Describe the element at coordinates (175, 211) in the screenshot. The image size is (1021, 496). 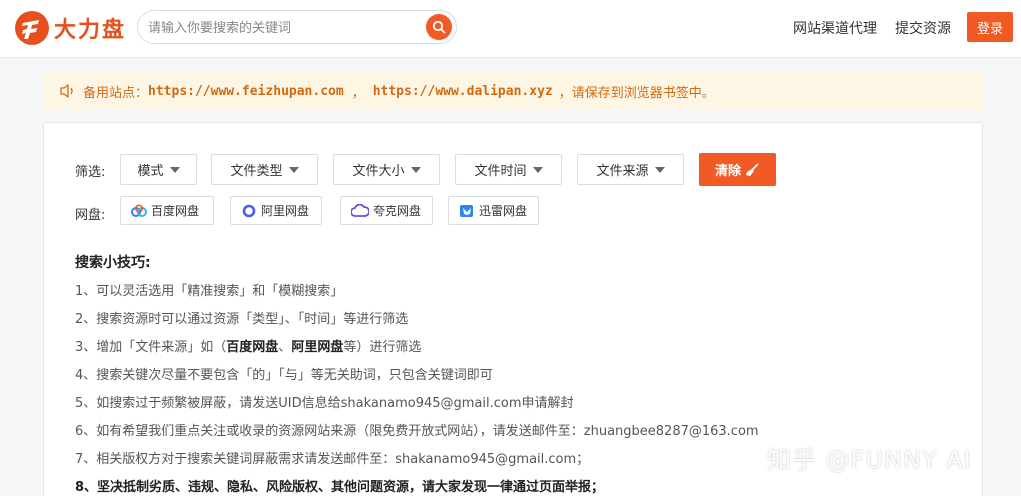
I see `disk-baidu-label: 百度网盘` at that location.